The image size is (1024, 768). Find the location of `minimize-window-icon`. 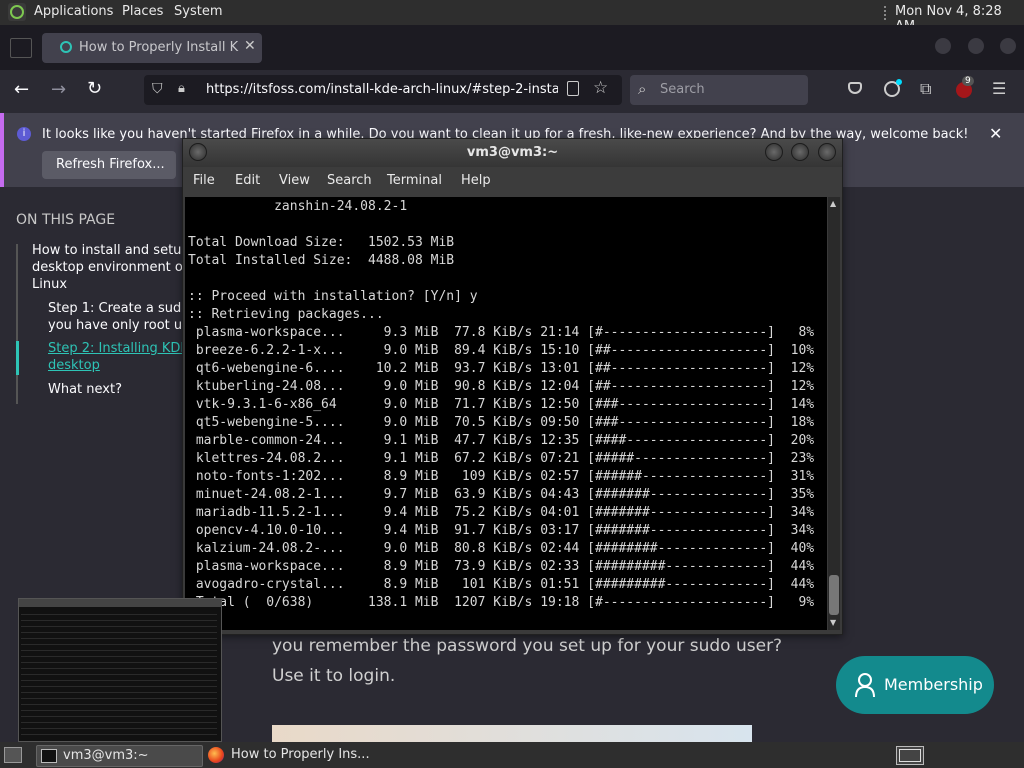

minimize-window-icon is located at coordinates (943, 46).